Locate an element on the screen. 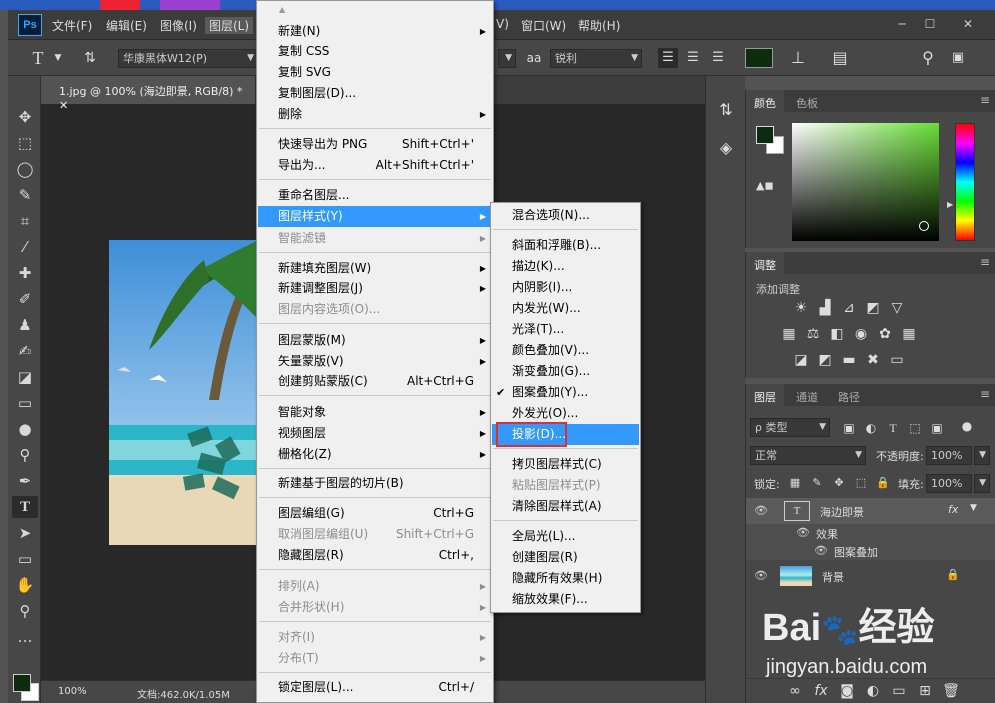 This screenshot has width=995, height=703. effects-row: 👁 效果 is located at coordinates (870, 533).